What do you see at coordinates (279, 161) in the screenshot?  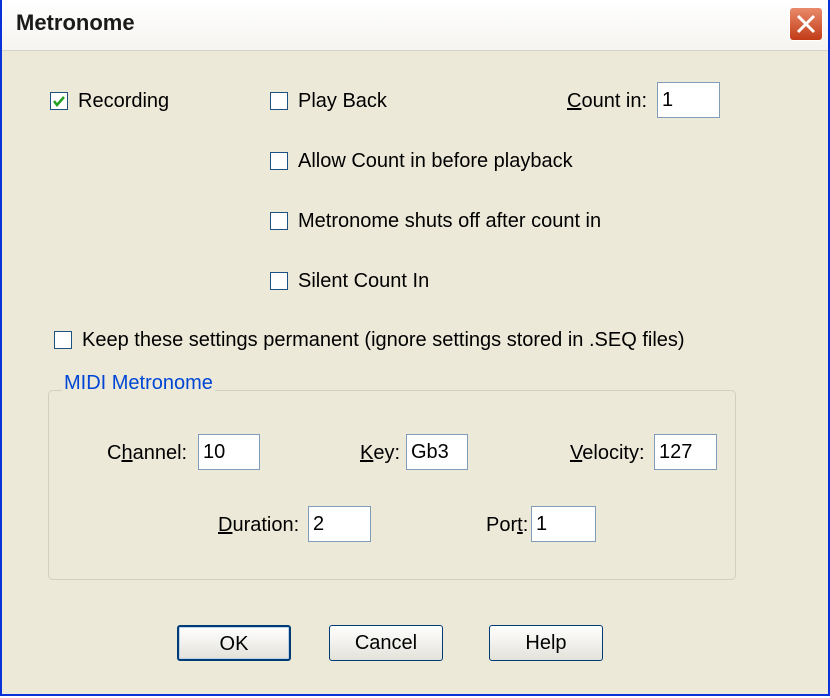 I see `allow-count-in-checkbox` at bounding box center [279, 161].